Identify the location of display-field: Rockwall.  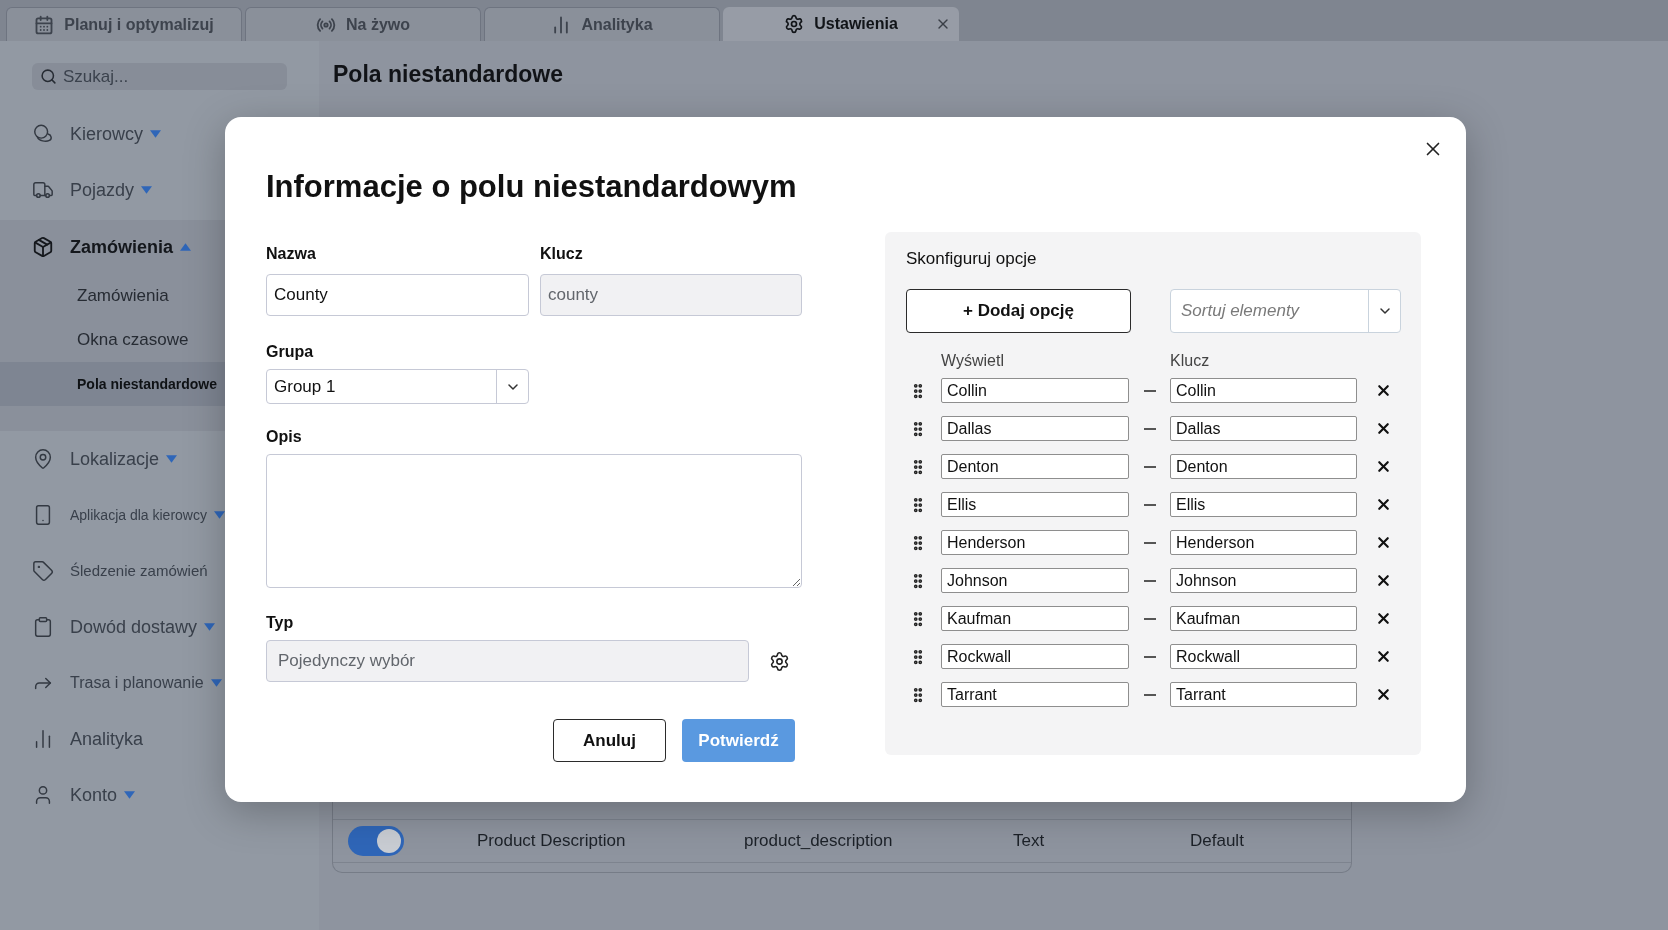
(1035, 656).